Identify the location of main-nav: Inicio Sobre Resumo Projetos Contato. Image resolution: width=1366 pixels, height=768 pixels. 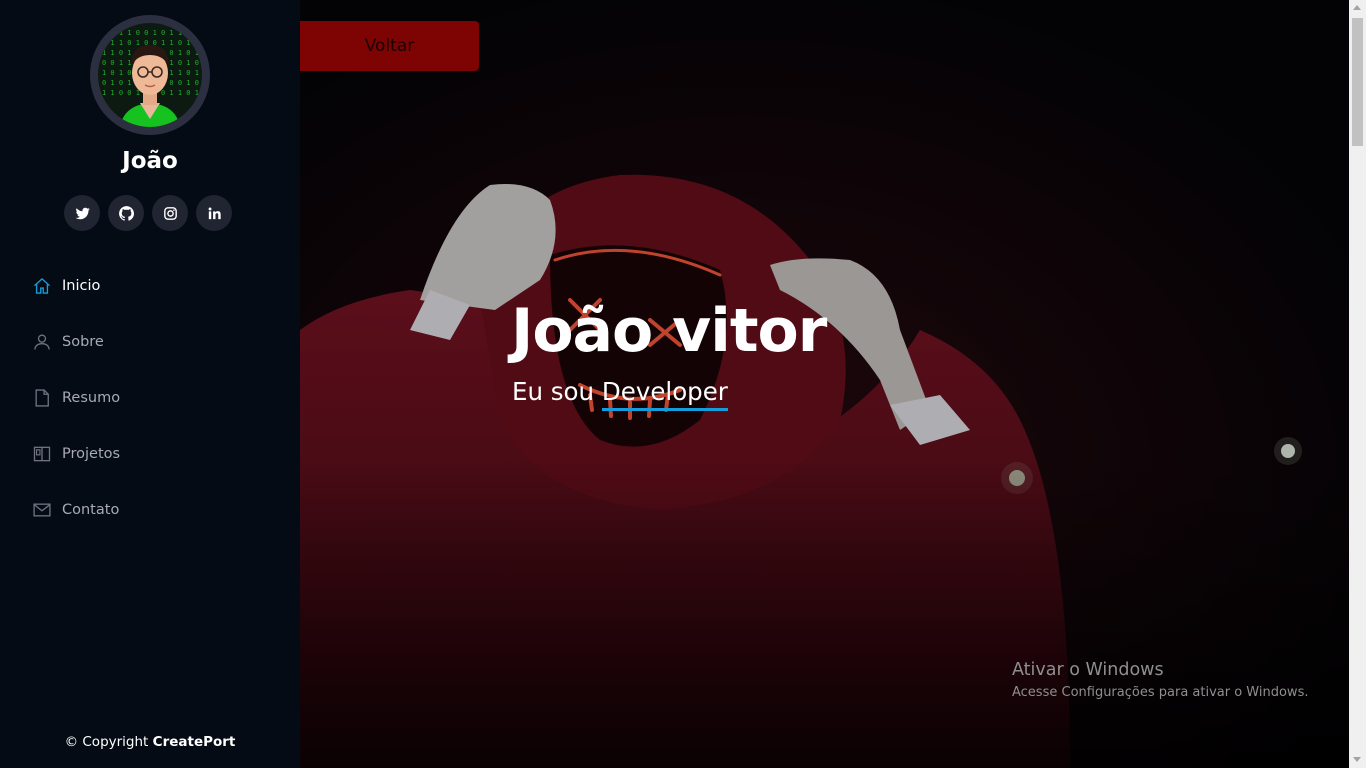
(150, 398).